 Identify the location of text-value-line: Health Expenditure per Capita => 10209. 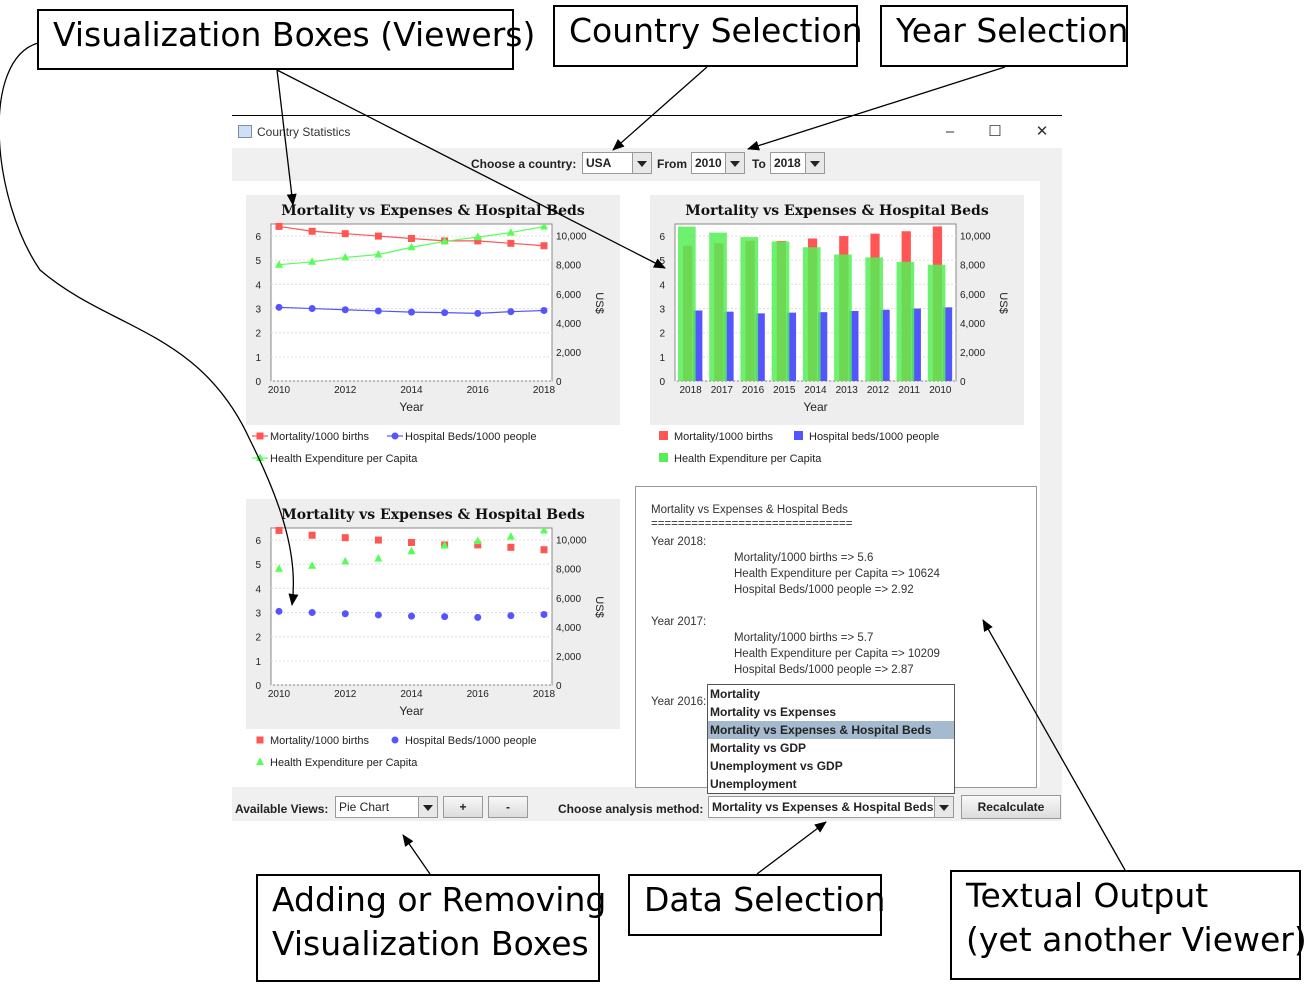
(837, 654).